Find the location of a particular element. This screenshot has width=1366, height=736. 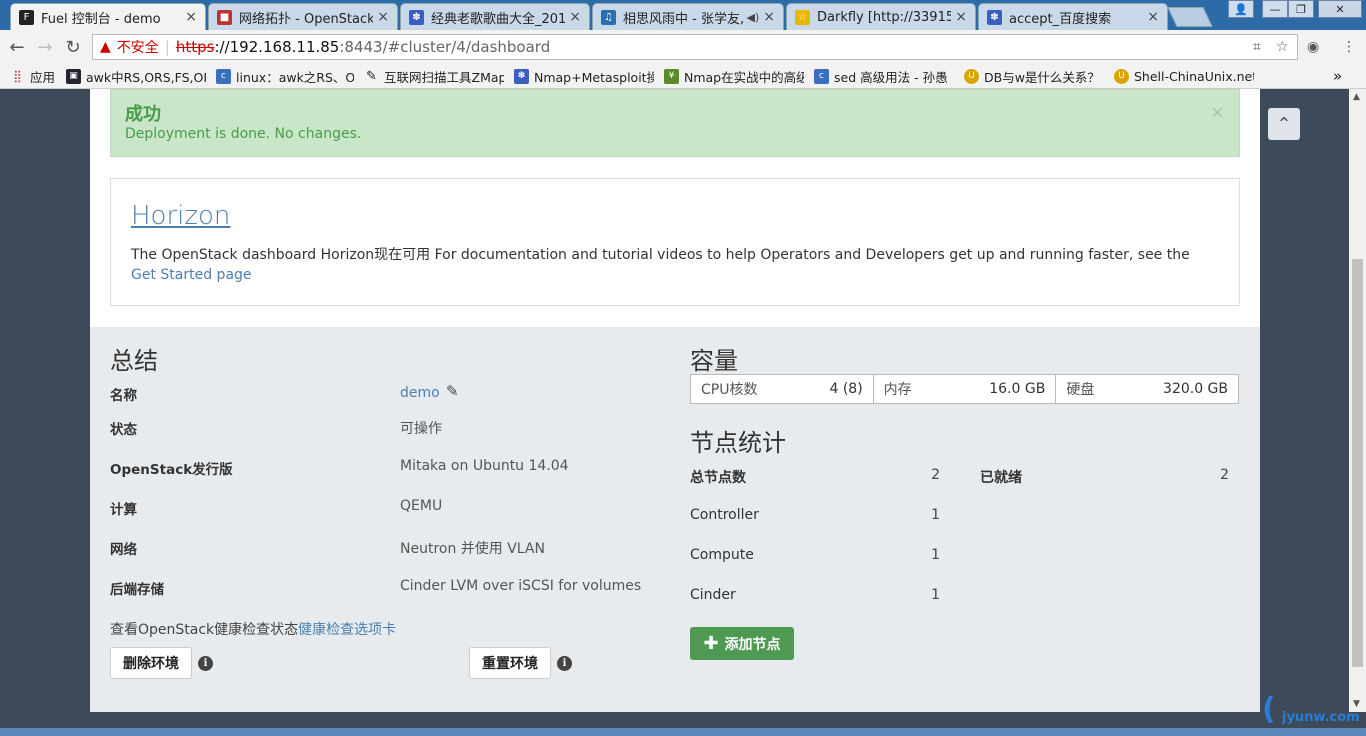

capacity-value: 16.0 GB is located at coordinates (1017, 389).